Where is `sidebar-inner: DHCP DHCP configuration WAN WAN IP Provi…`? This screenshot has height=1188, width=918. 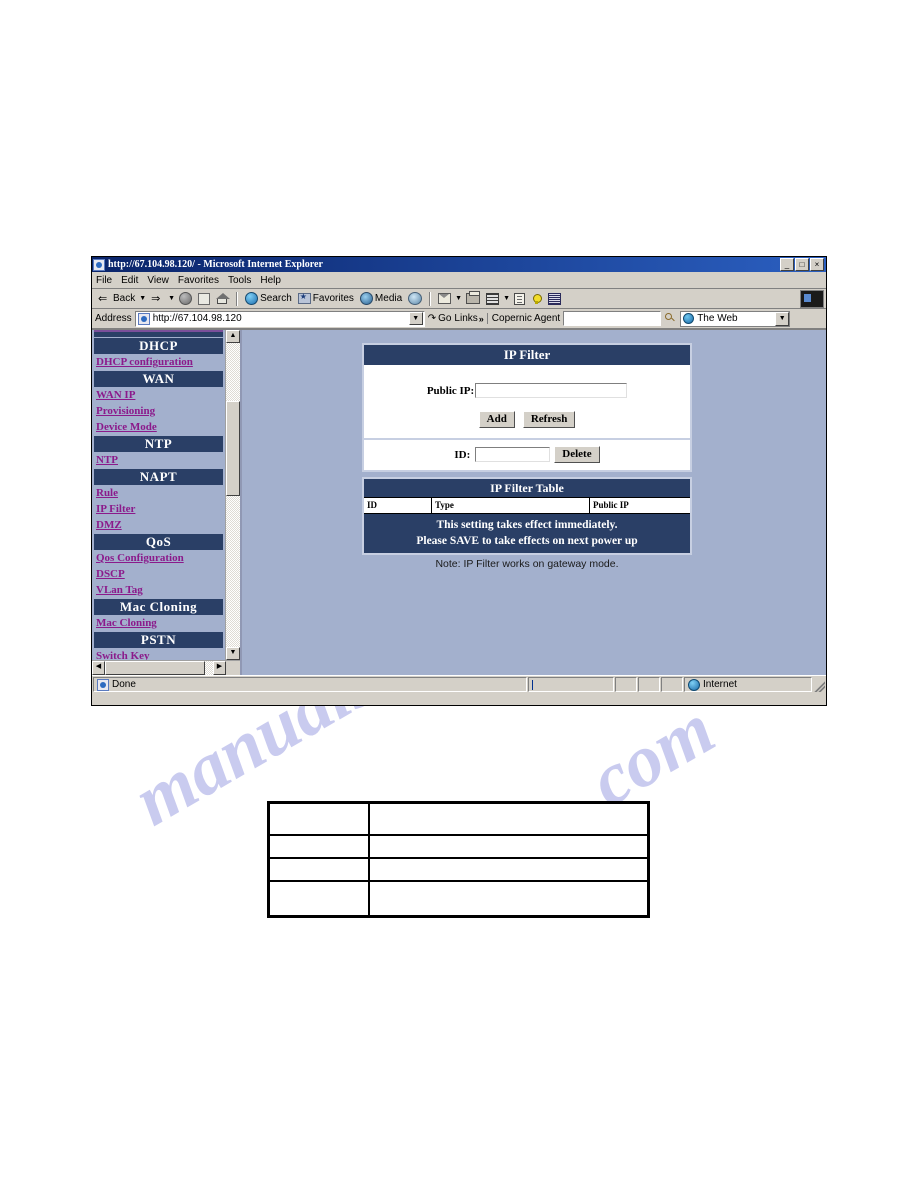 sidebar-inner: DHCP DHCP configuration WAN WAN IP Provi… is located at coordinates (166, 495).